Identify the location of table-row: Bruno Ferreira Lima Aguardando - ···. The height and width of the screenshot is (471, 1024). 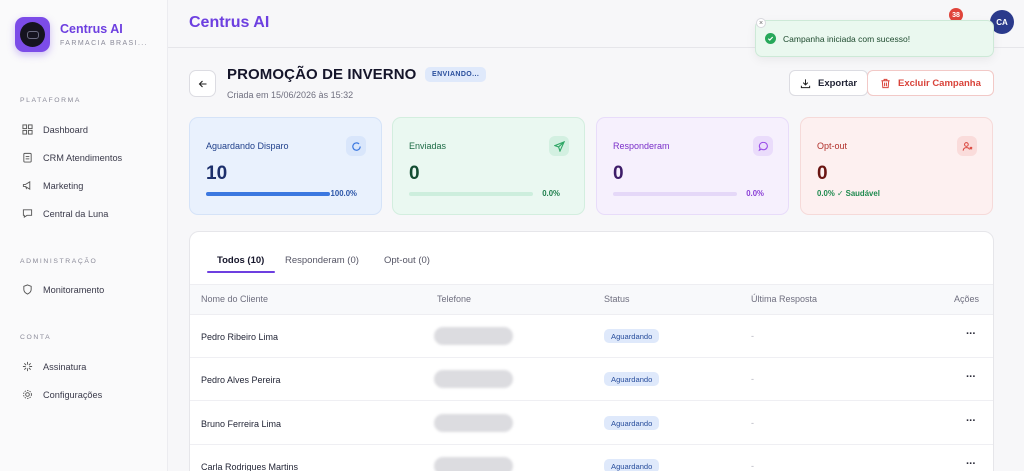
(591, 423).